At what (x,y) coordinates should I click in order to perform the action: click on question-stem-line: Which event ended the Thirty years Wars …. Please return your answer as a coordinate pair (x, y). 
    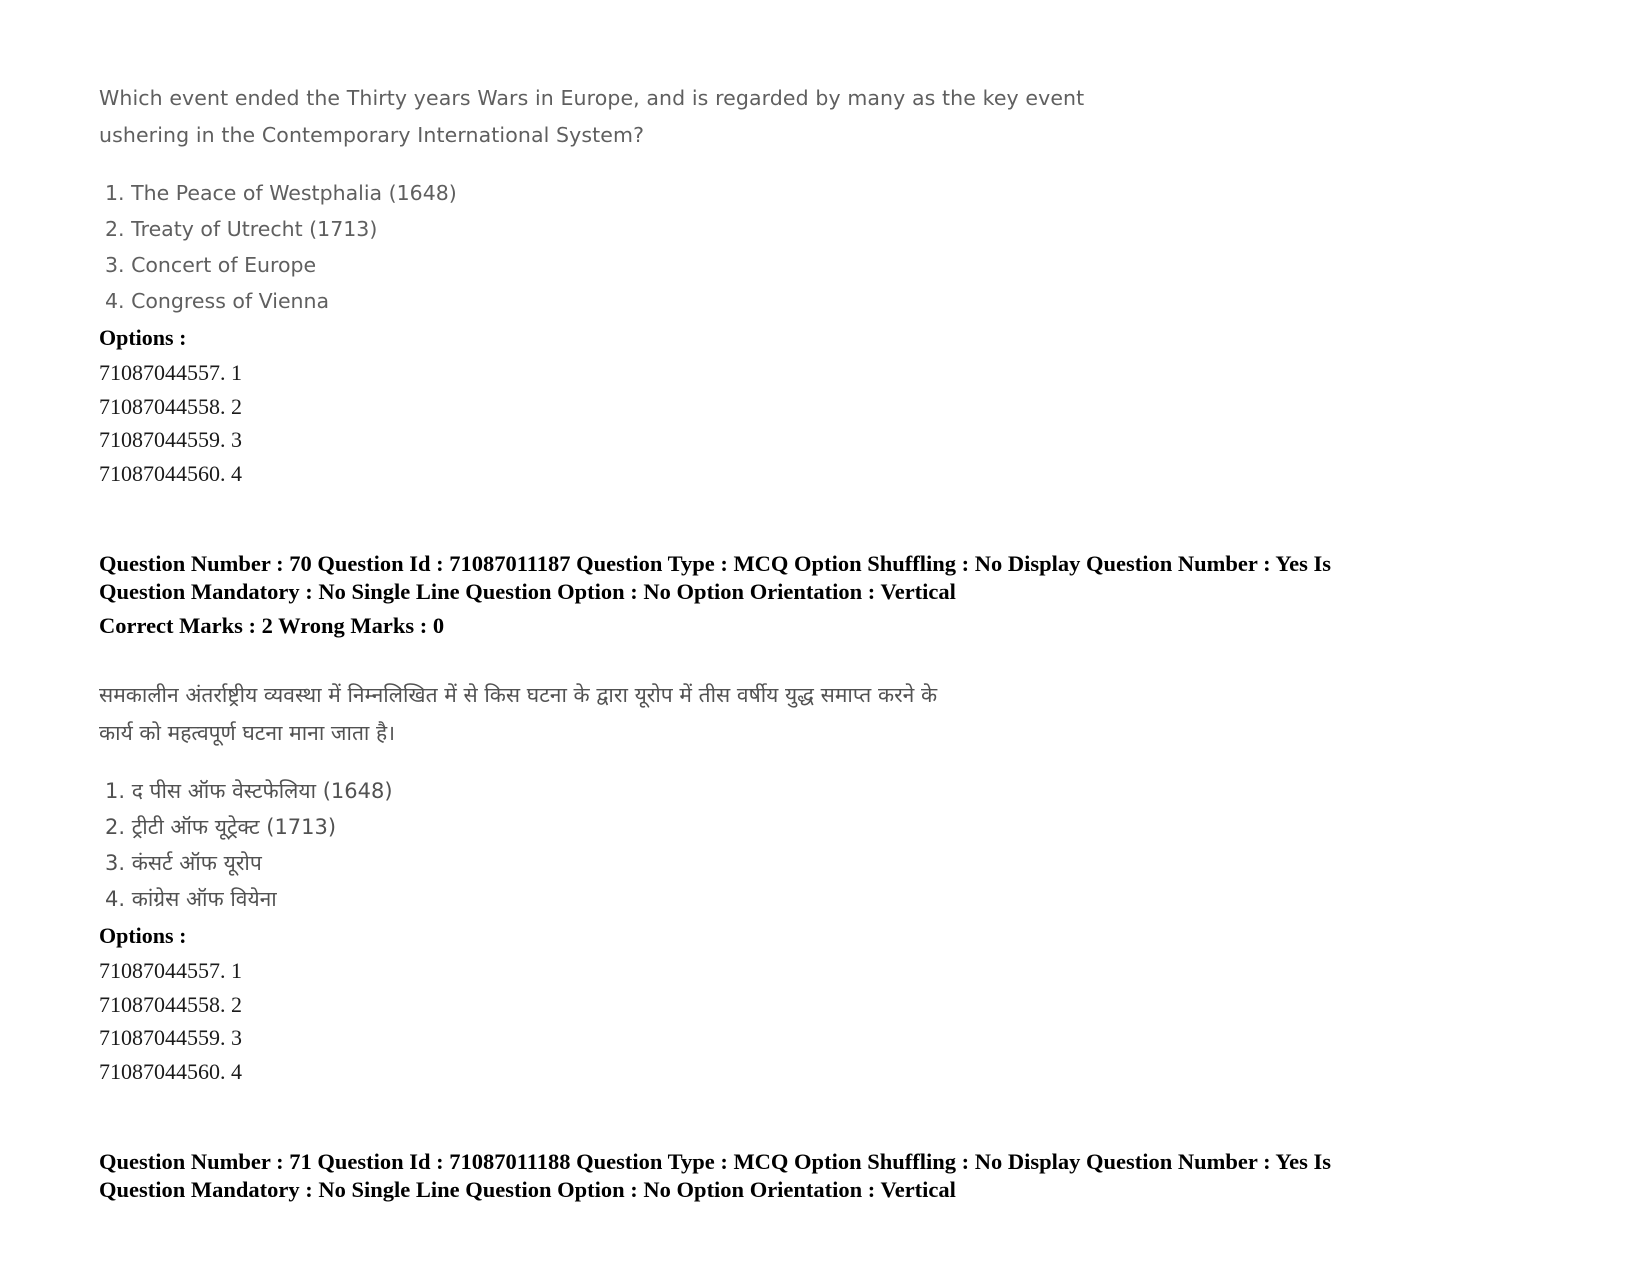
    Looking at the image, I should click on (592, 98).